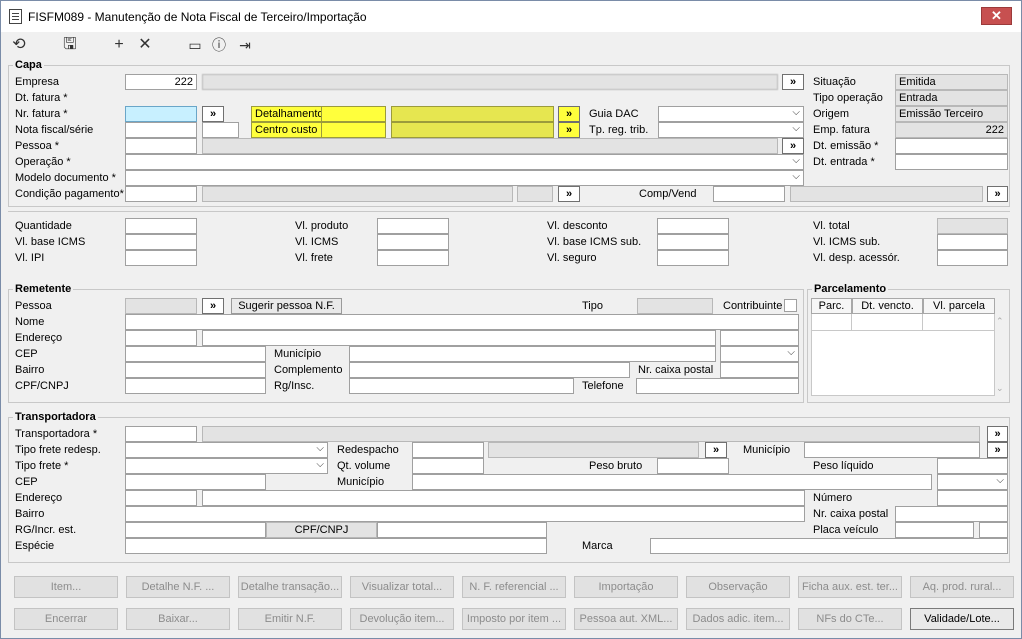  Describe the element at coordinates (464, 178) in the screenshot. I see `modelo-select` at that location.